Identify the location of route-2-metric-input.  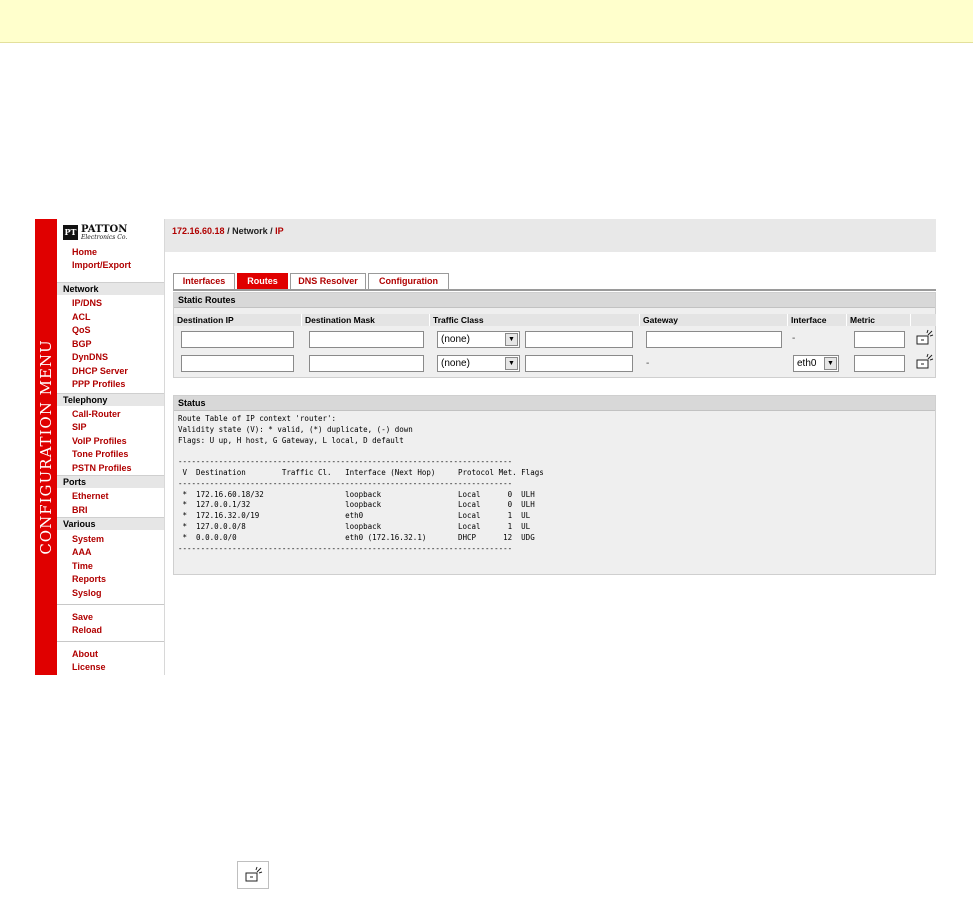
(879, 363).